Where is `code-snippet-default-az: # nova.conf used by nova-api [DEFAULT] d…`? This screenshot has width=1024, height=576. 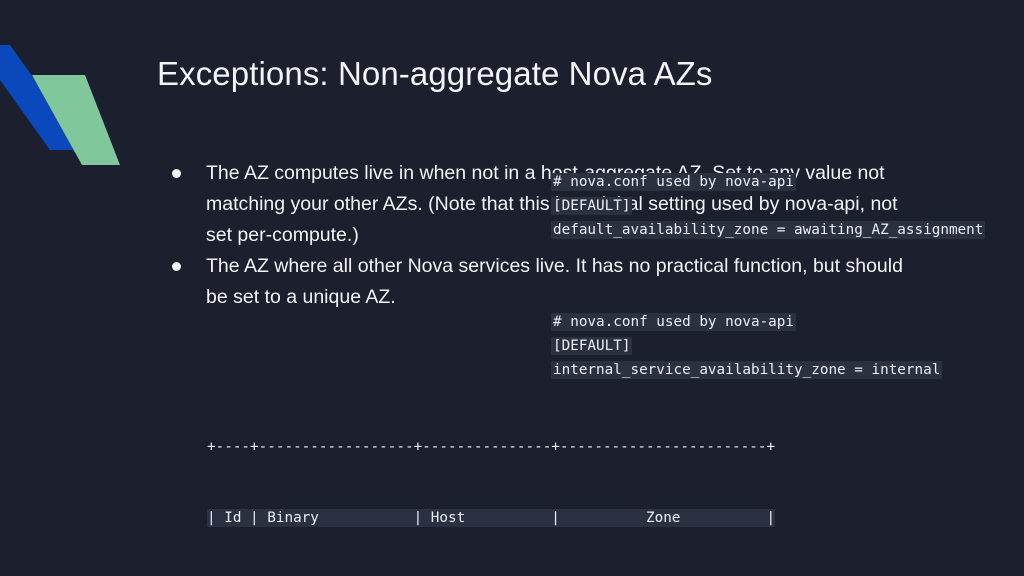 code-snippet-default-az: # nova.conf used by nova-api [DEFAULT] d… is located at coordinates (768, 206).